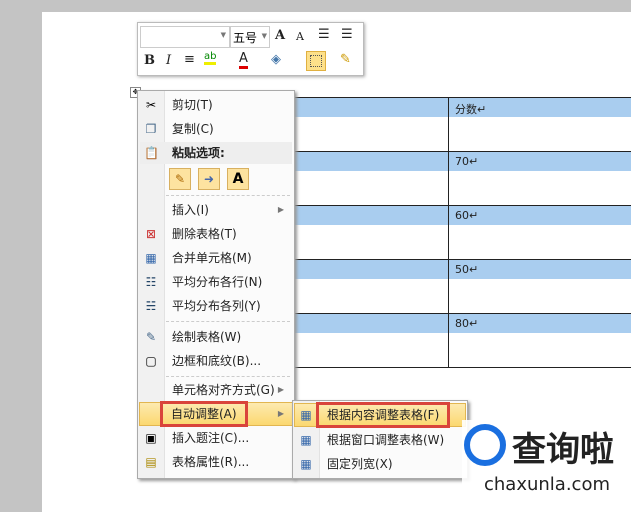  I want to click on menu-item-cell-alignment: 单元格对齐方式(G) ▶, so click(216, 390).